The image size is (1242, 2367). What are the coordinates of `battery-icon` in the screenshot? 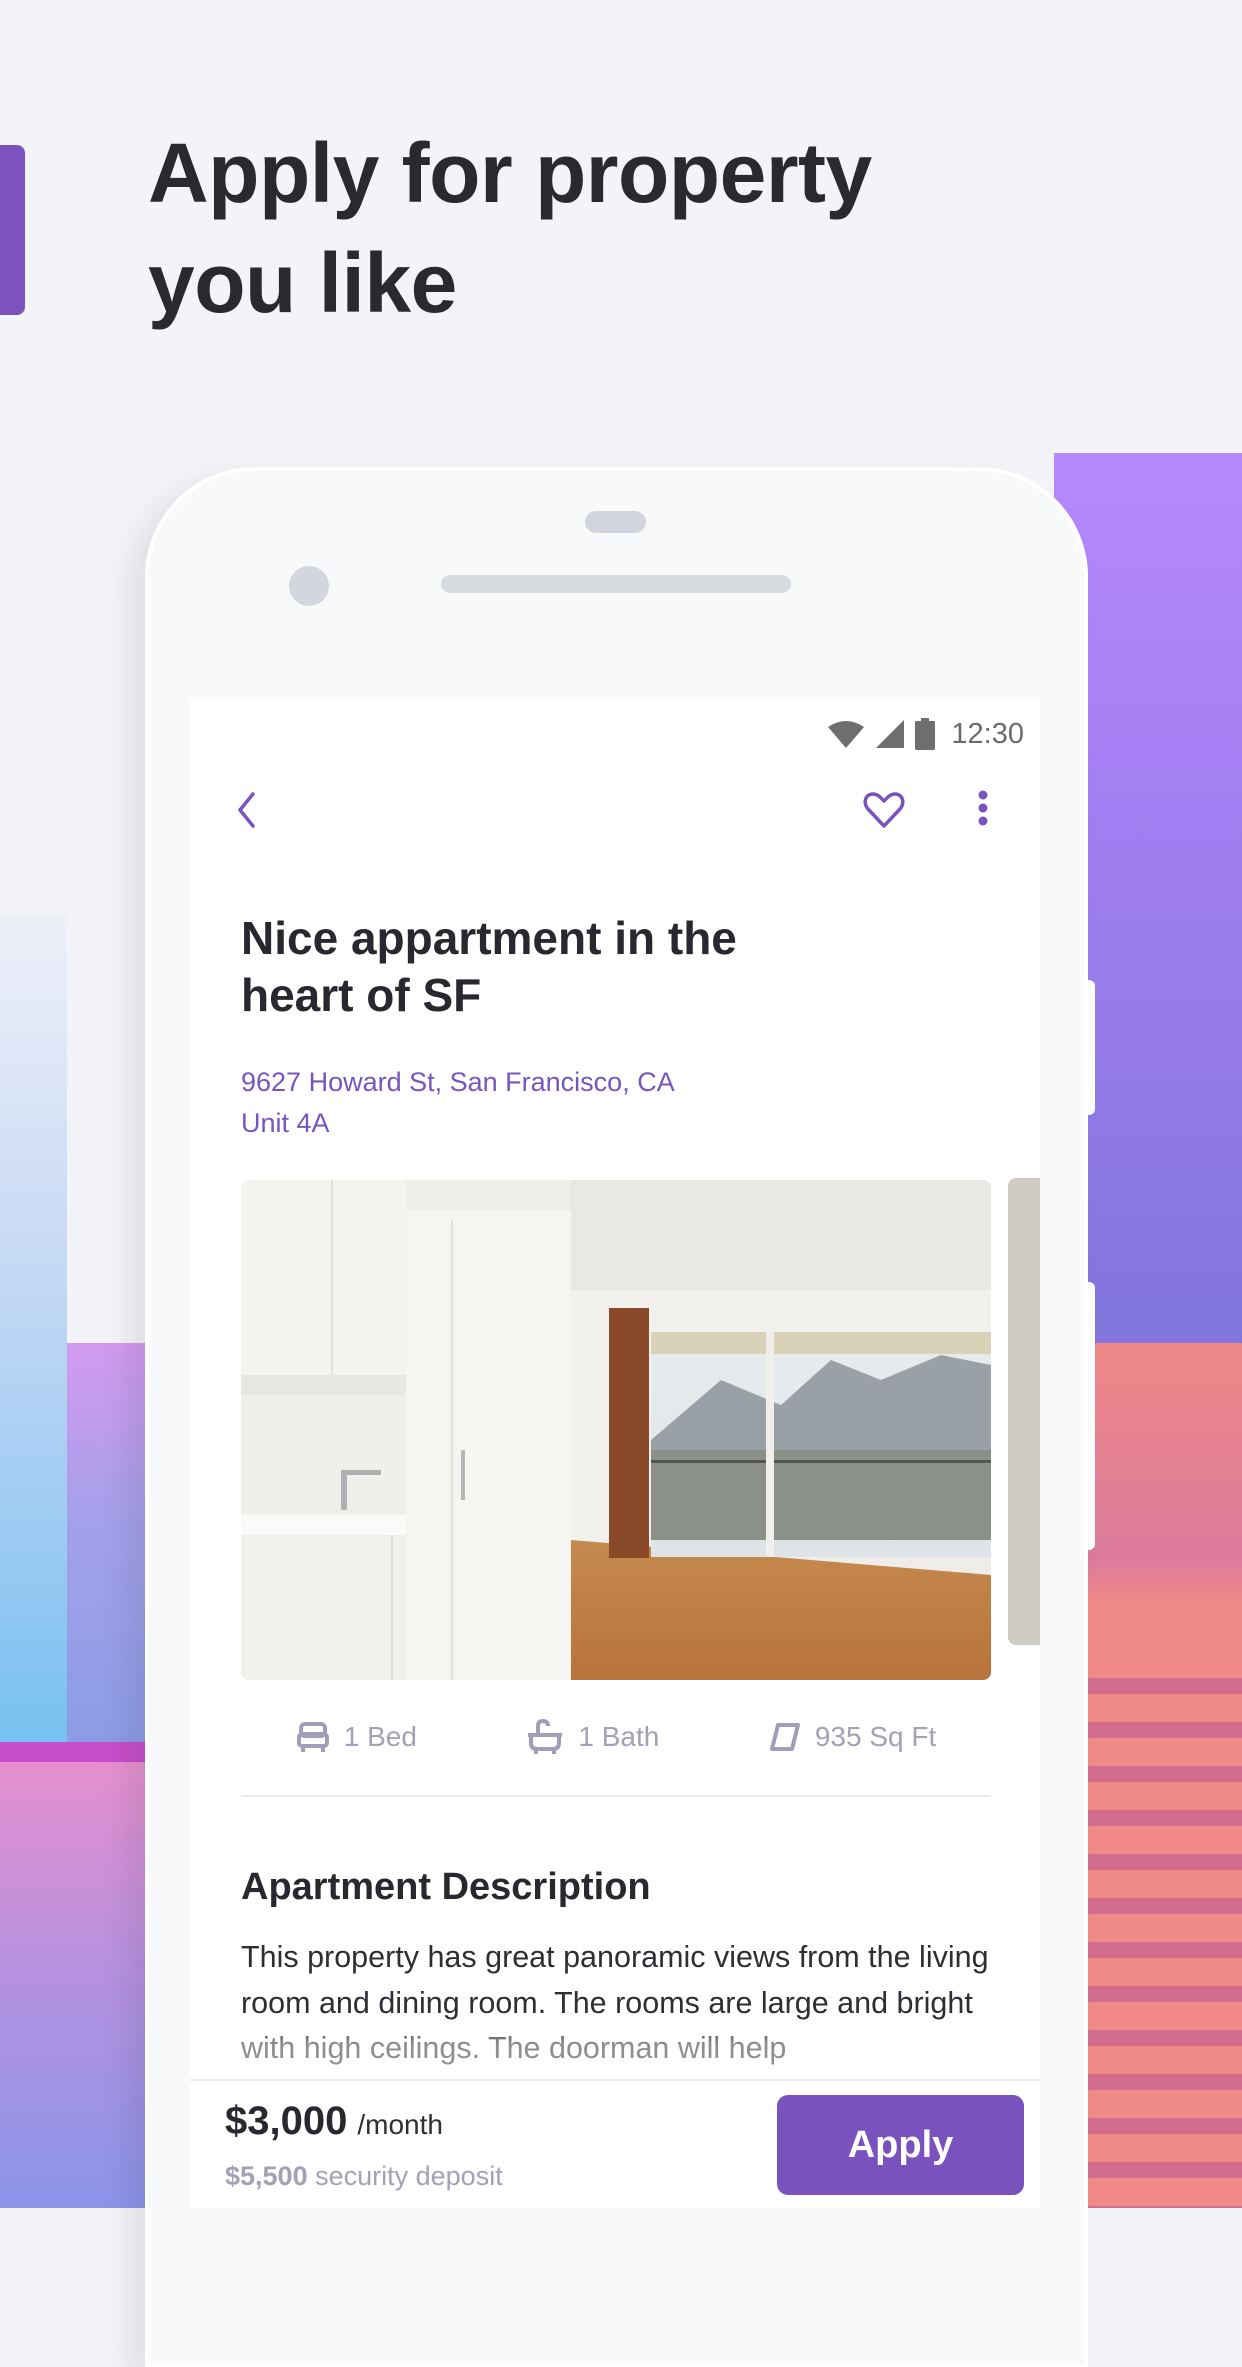 It's located at (925, 734).